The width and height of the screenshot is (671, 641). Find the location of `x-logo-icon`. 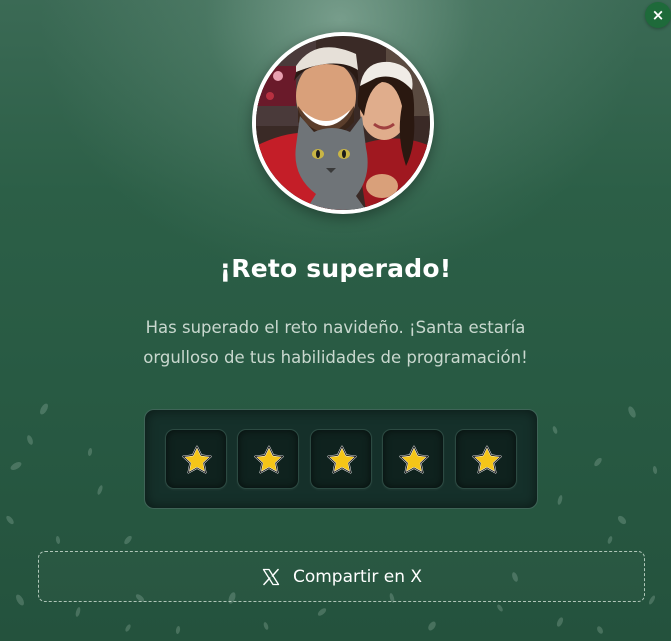

x-logo-icon is located at coordinates (271, 576).